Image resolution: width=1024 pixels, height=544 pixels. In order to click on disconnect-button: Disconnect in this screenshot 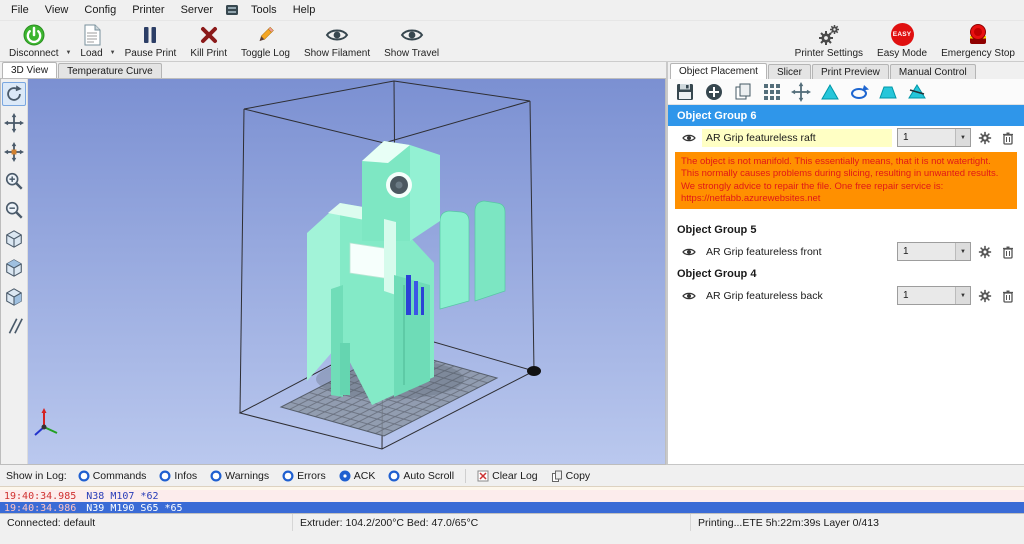, I will do `click(33, 41)`.